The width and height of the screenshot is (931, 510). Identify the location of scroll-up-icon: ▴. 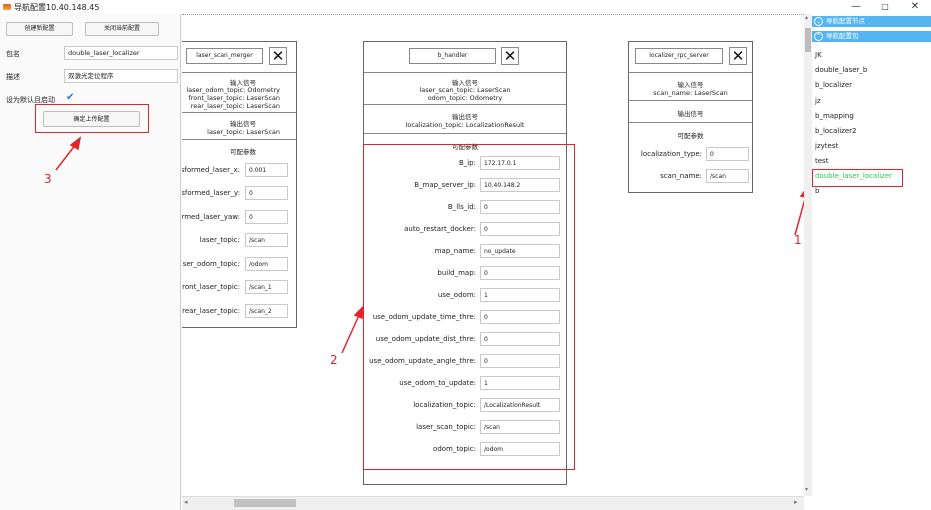
(806, 17).